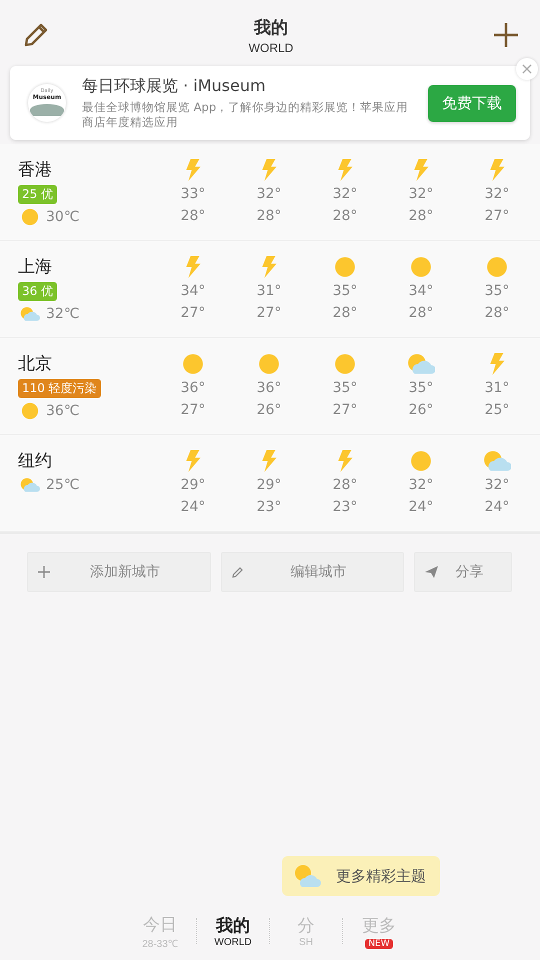 Image resolution: width=540 pixels, height=960 pixels. What do you see at coordinates (527, 69) in the screenshot?
I see `close-button: ×` at bounding box center [527, 69].